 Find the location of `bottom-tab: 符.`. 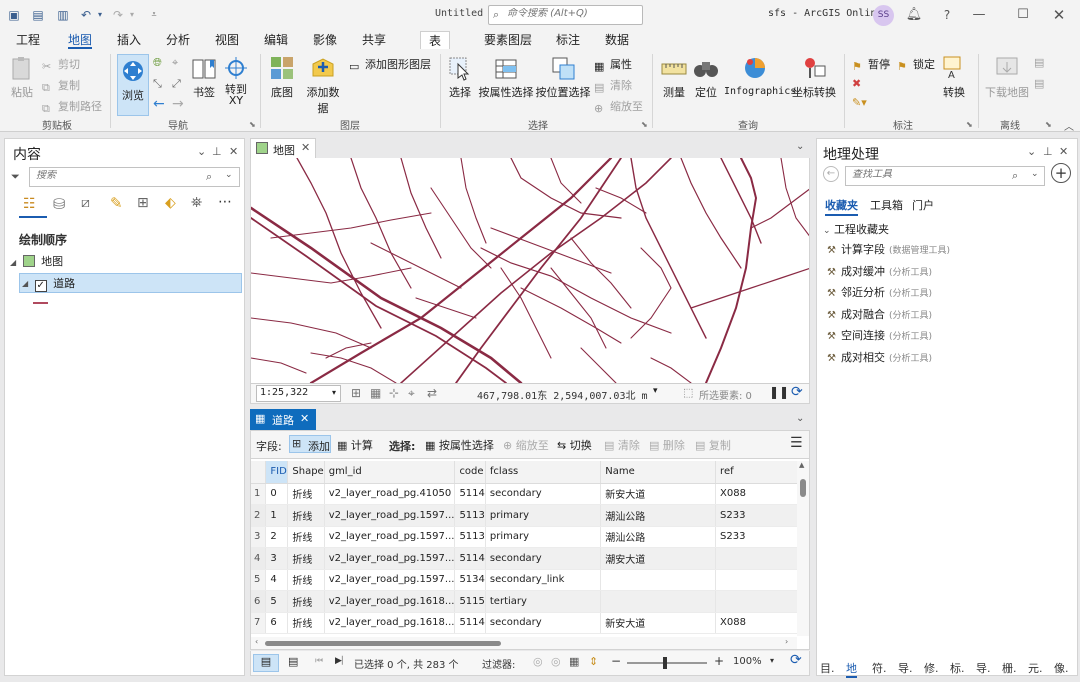

bottom-tab: 符. is located at coordinates (879, 668).